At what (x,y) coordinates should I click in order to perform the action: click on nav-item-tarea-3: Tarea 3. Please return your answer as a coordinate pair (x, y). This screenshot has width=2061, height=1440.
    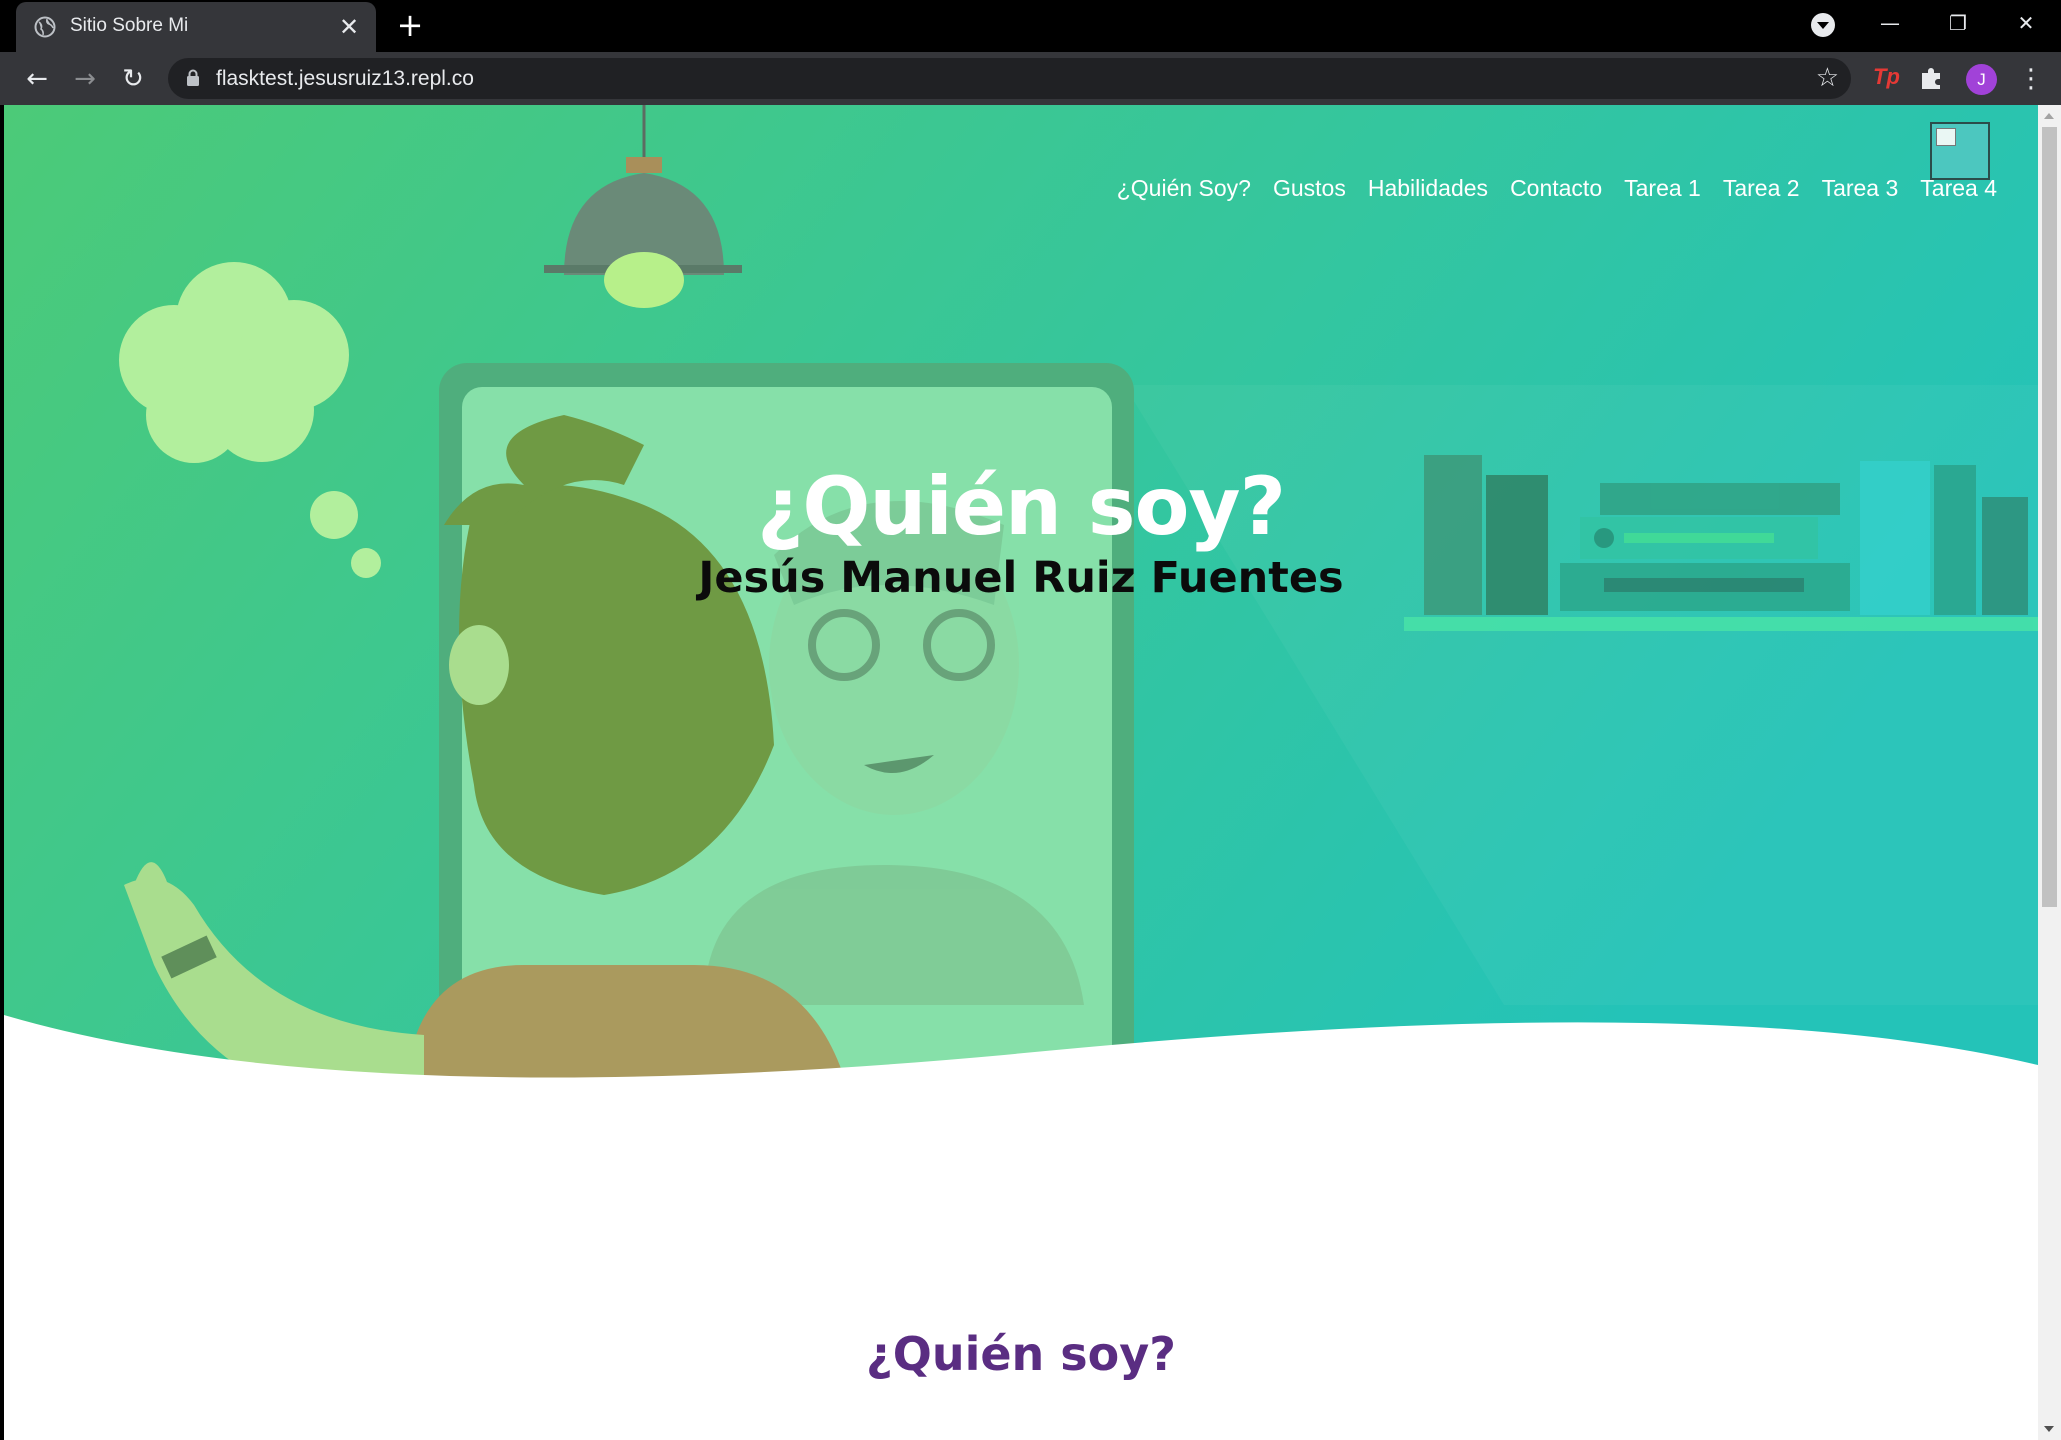
    Looking at the image, I should click on (1860, 188).